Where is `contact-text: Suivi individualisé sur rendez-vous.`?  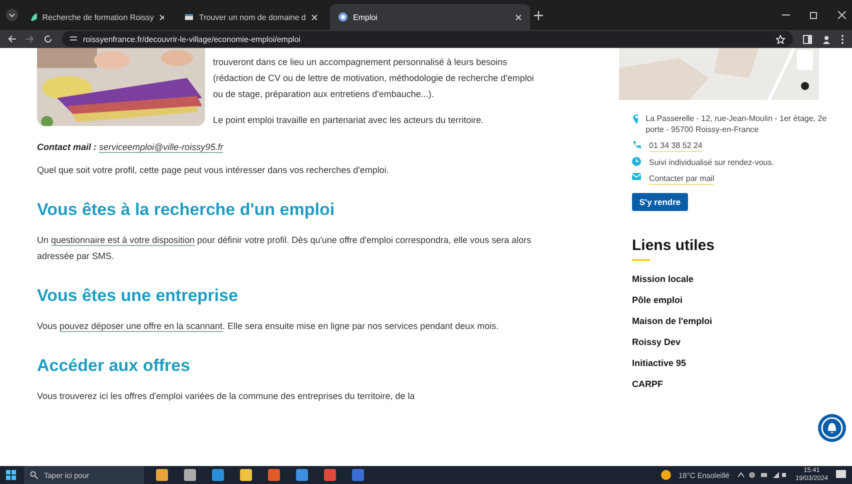
contact-text: Suivi individualisé sur rendez-vous. is located at coordinates (711, 162).